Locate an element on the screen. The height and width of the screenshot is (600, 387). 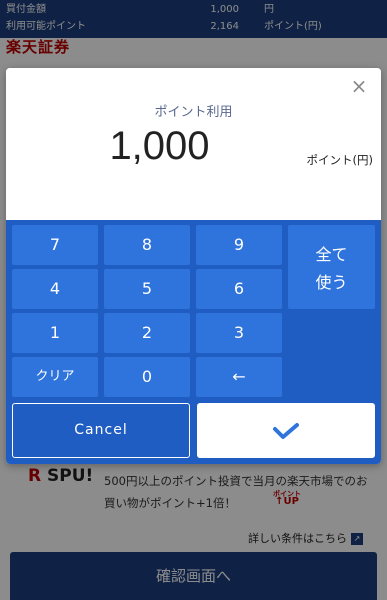
clear-button: クリア is located at coordinates (55, 377).